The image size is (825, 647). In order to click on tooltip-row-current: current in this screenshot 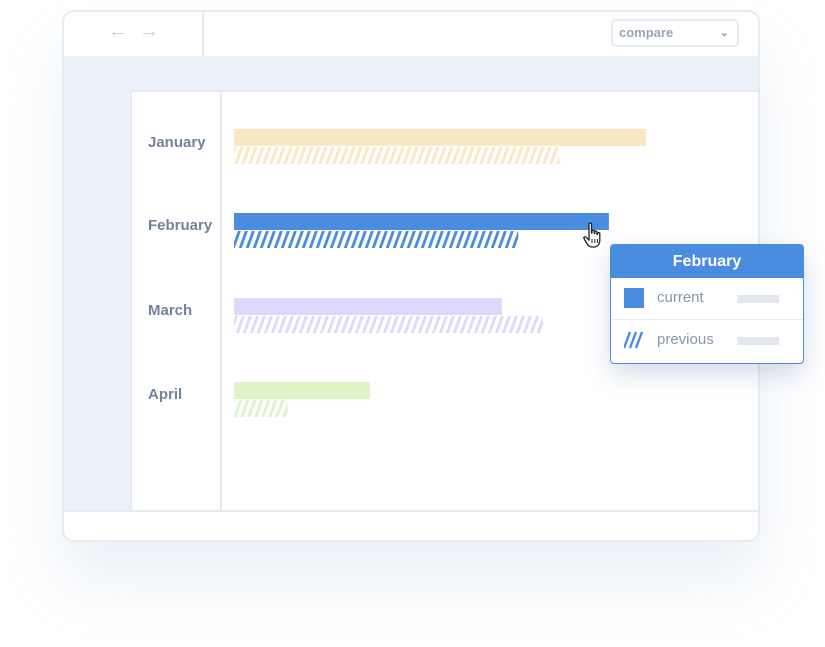, I will do `click(707, 299)`.